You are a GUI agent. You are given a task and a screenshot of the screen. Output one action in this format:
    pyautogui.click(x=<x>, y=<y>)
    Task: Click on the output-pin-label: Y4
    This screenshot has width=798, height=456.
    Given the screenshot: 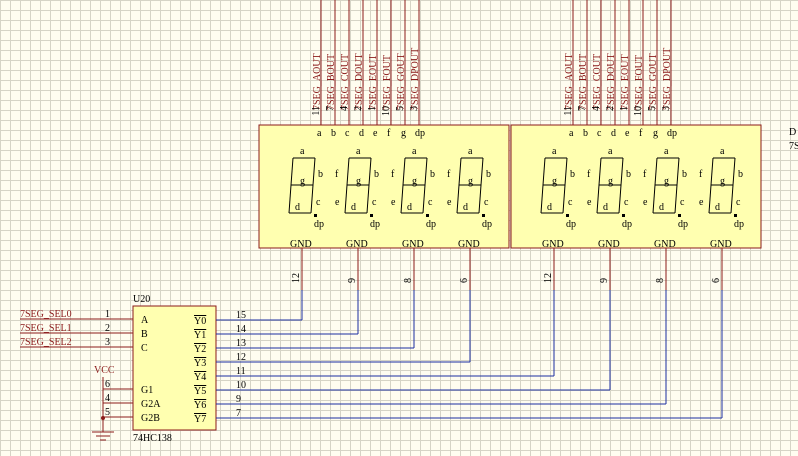 What is the action you would take?
    pyautogui.click(x=200, y=377)
    